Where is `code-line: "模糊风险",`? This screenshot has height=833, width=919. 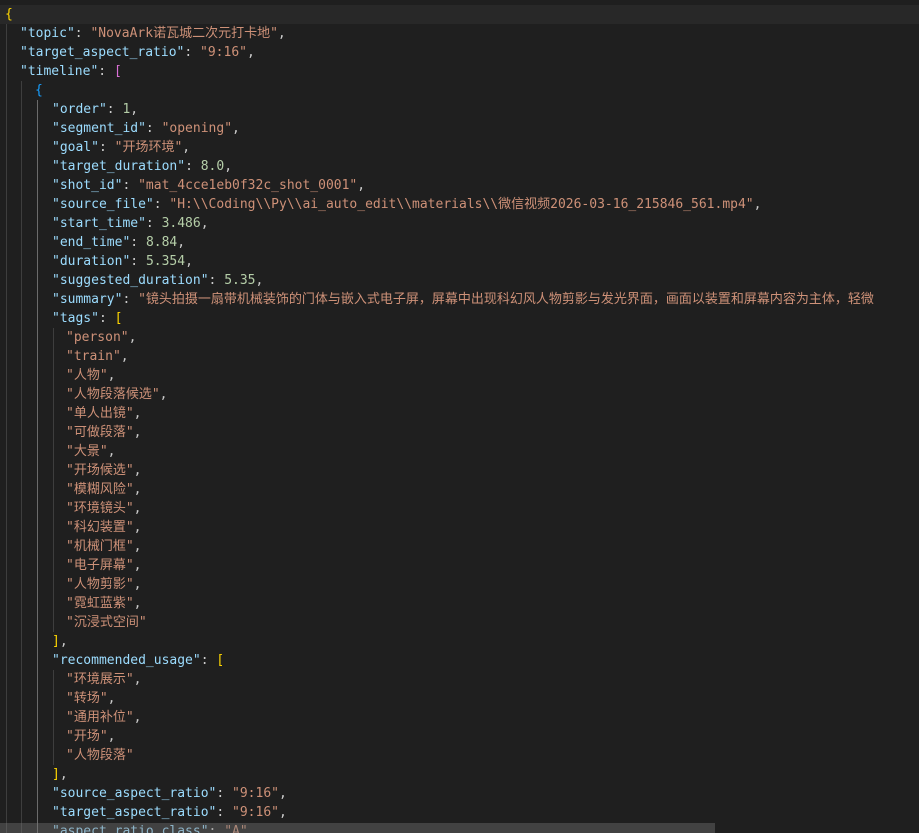
code-line: "模糊风险", is located at coordinates (459, 489).